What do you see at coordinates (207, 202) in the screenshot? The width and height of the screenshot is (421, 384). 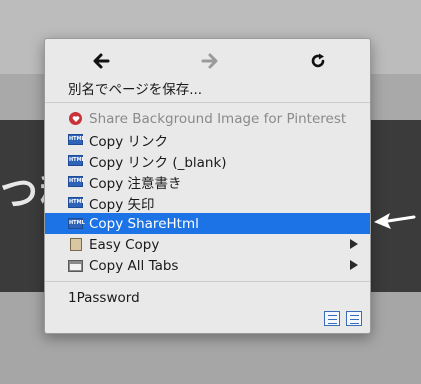 I see `menu-item-copy-arrow: HTML Copy 矢印` at bounding box center [207, 202].